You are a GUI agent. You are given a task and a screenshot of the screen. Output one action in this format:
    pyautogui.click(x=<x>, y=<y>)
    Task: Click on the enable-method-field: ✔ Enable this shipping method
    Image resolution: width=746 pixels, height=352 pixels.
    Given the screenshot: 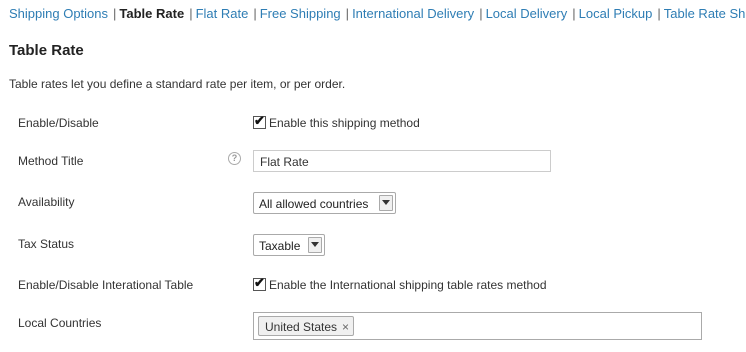 What is the action you would take?
    pyautogui.click(x=336, y=121)
    